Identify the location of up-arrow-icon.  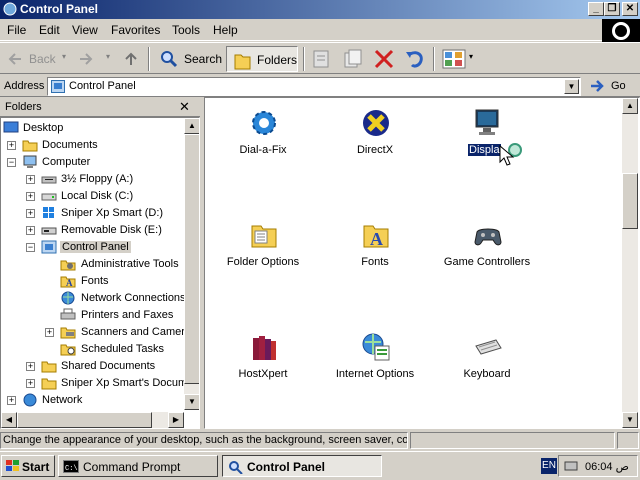
(131, 59).